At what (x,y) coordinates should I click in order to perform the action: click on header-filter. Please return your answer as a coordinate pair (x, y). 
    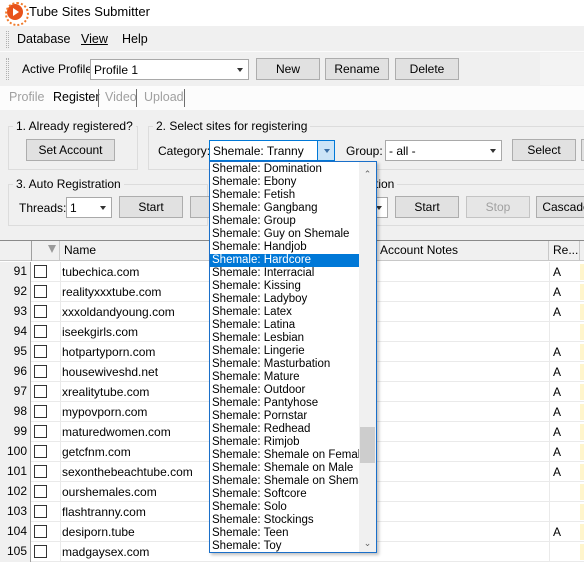
    Looking at the image, I should click on (46, 251).